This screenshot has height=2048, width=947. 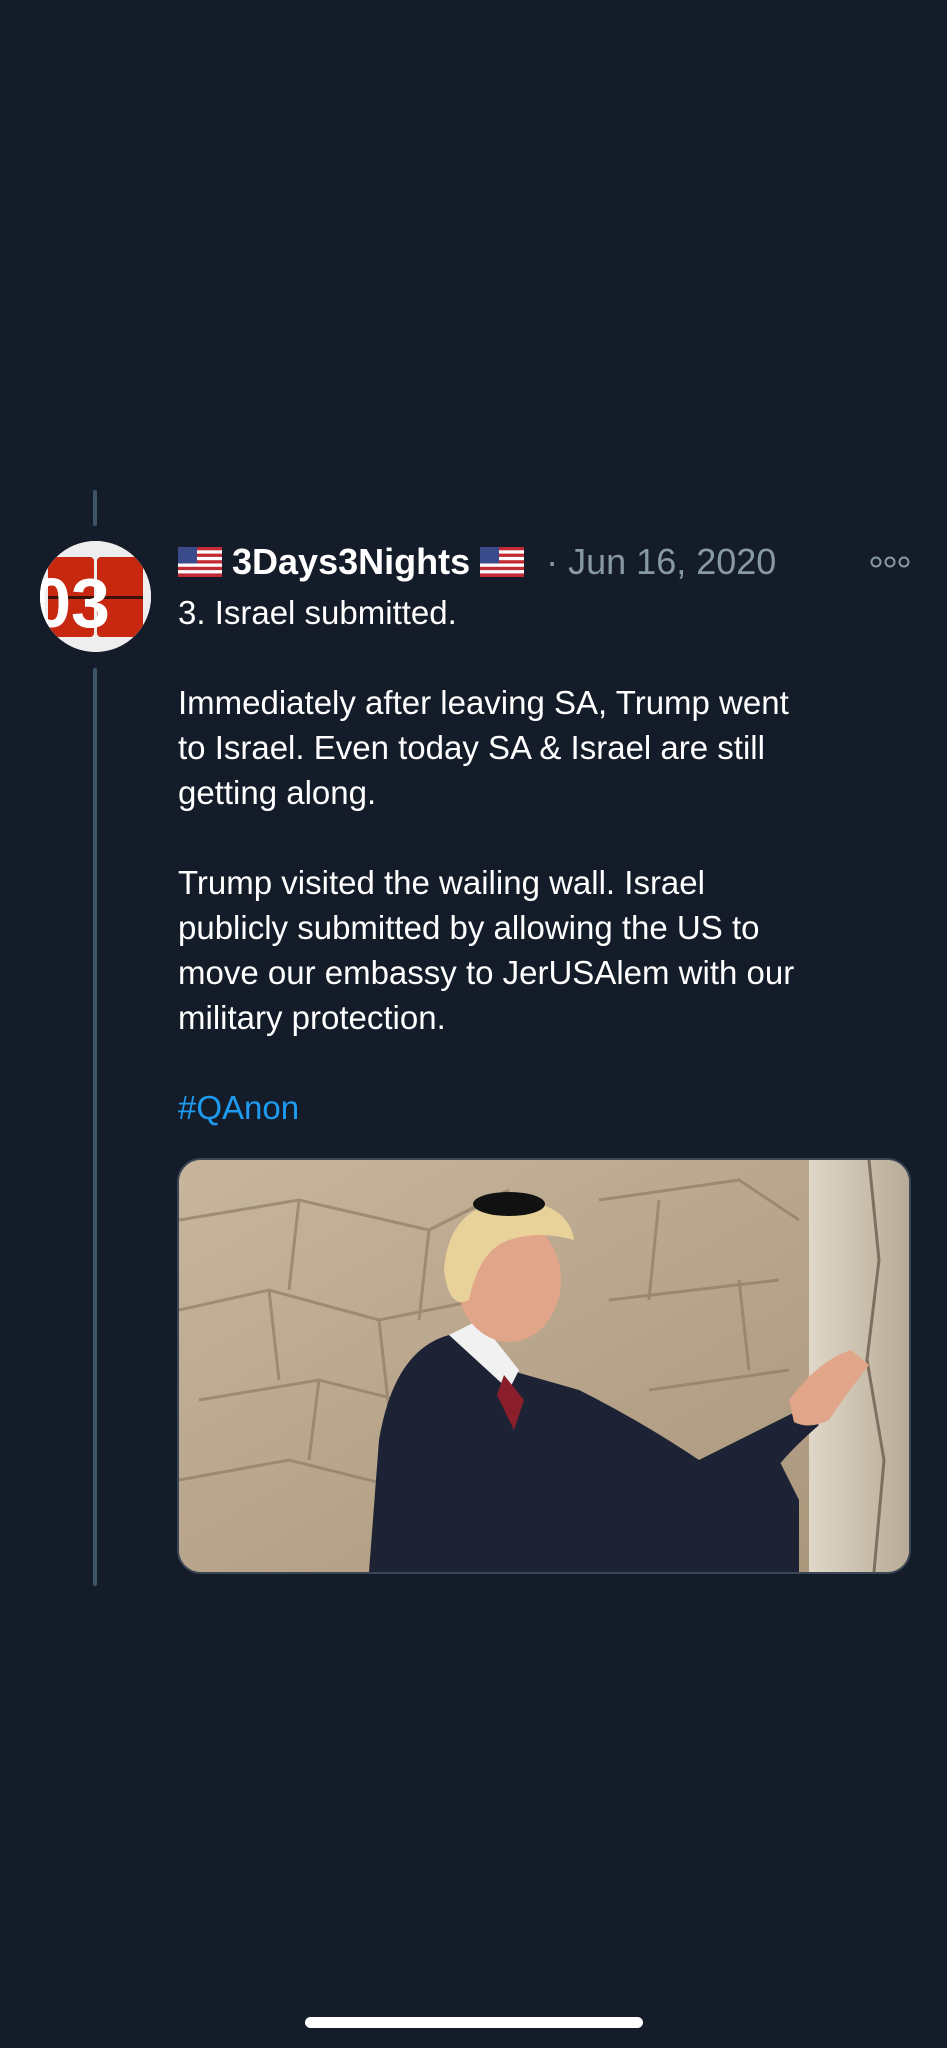 I want to click on hashtag-link: #QAnon, so click(x=238, y=1107).